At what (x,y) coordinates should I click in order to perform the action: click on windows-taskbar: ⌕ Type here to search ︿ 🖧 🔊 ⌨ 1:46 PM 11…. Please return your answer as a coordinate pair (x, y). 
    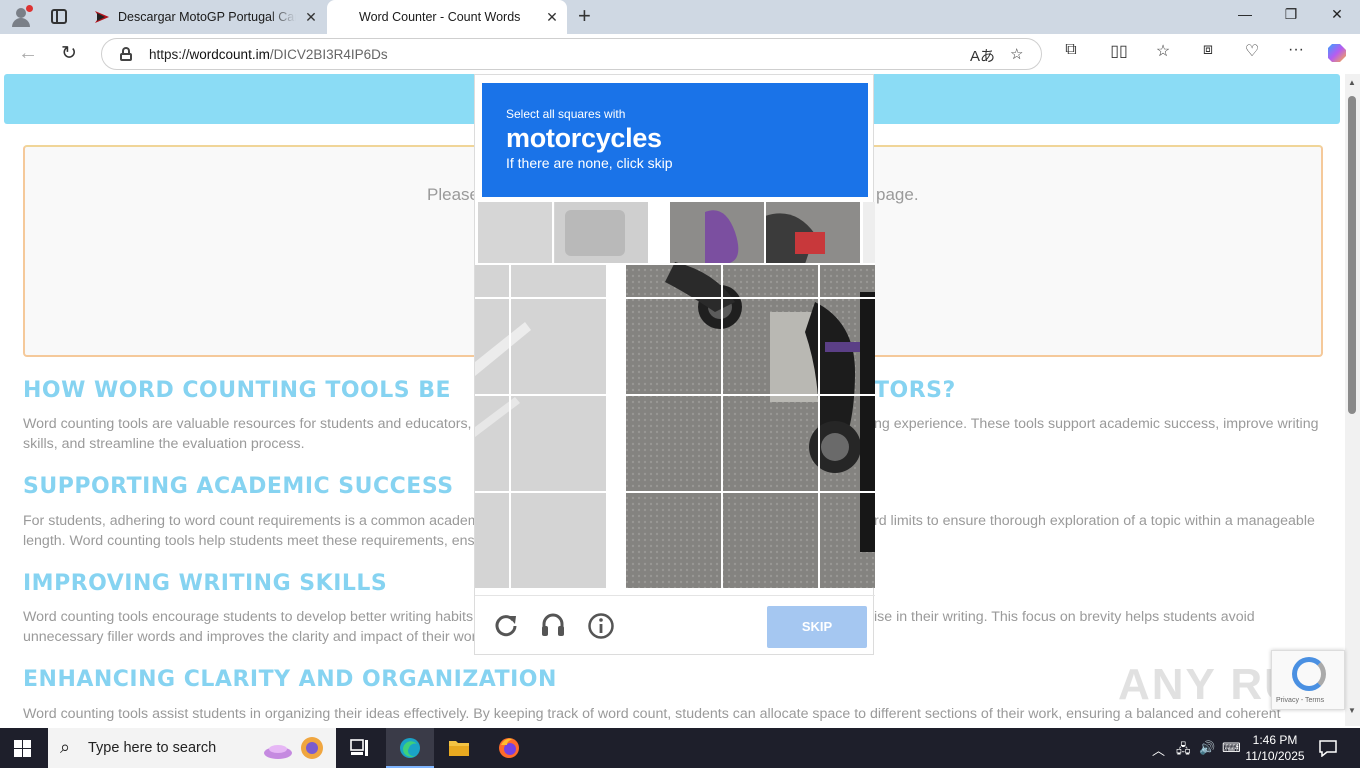
    Looking at the image, I should click on (680, 748).